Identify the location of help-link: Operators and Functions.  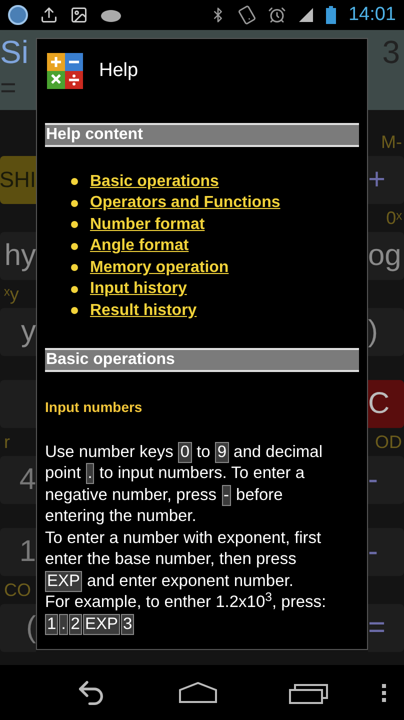
(185, 203).